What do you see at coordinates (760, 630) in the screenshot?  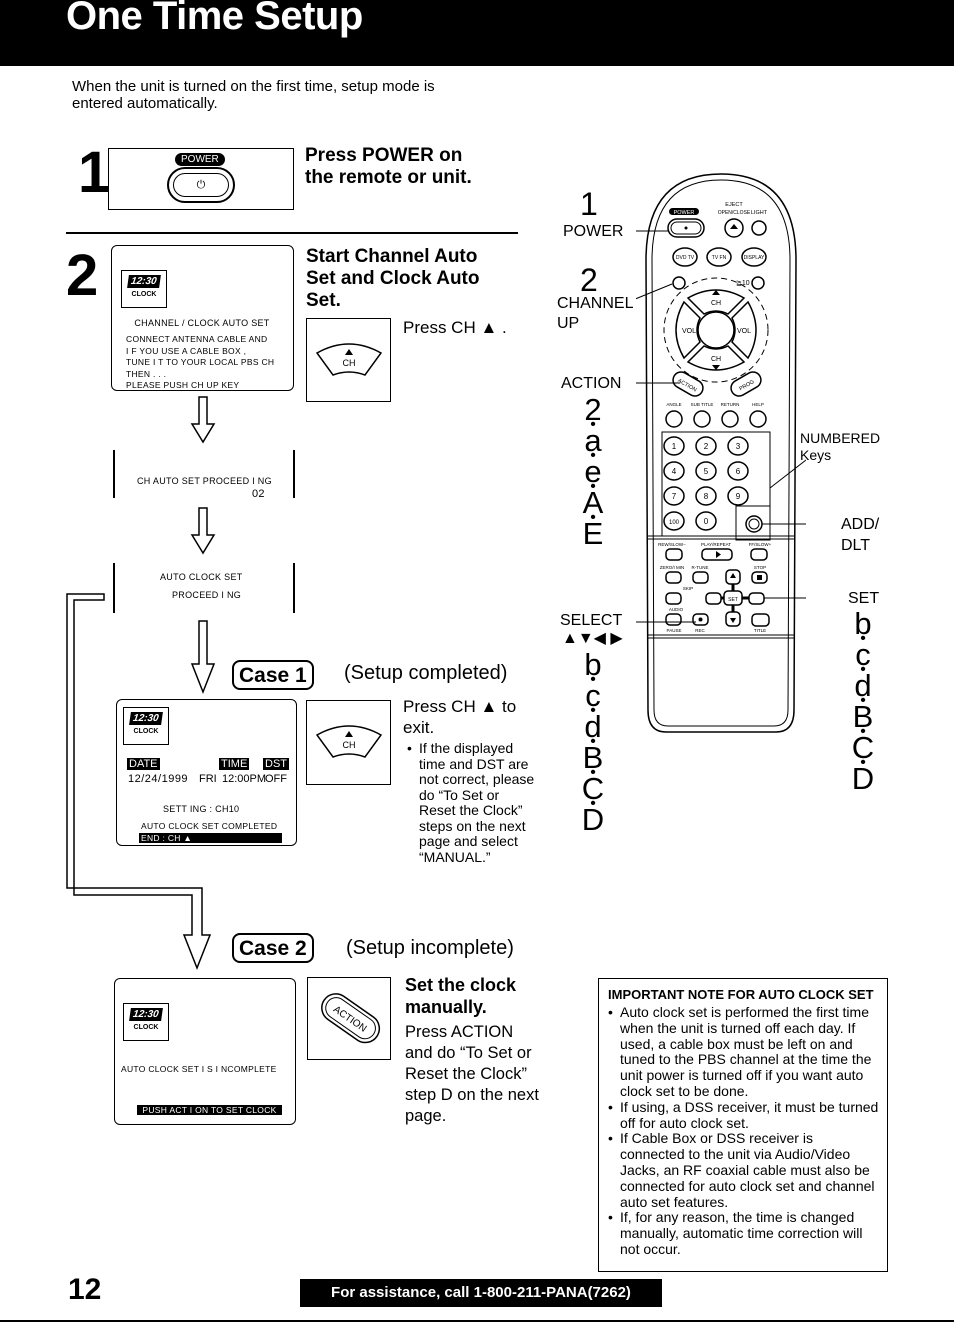 I see `svg-text: TITLE` at bounding box center [760, 630].